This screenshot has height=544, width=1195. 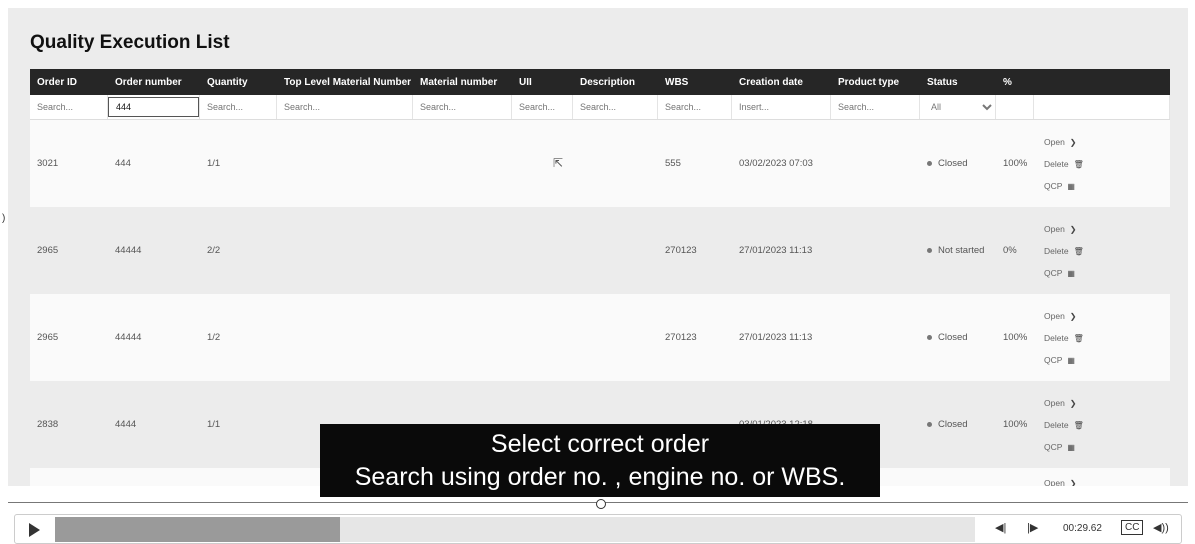 I want to click on order-id-cell: 3021, so click(x=48, y=163).